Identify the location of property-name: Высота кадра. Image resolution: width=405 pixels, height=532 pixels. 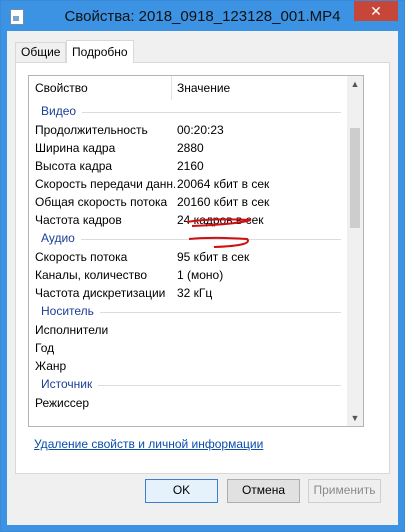
(74, 166).